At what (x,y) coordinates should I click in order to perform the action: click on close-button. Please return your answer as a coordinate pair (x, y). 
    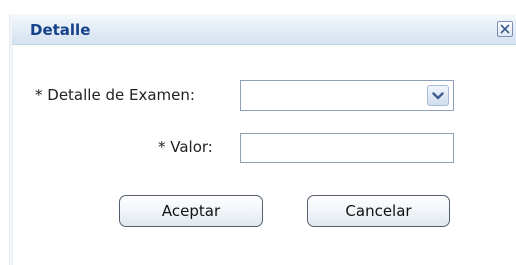
    Looking at the image, I should click on (505, 29).